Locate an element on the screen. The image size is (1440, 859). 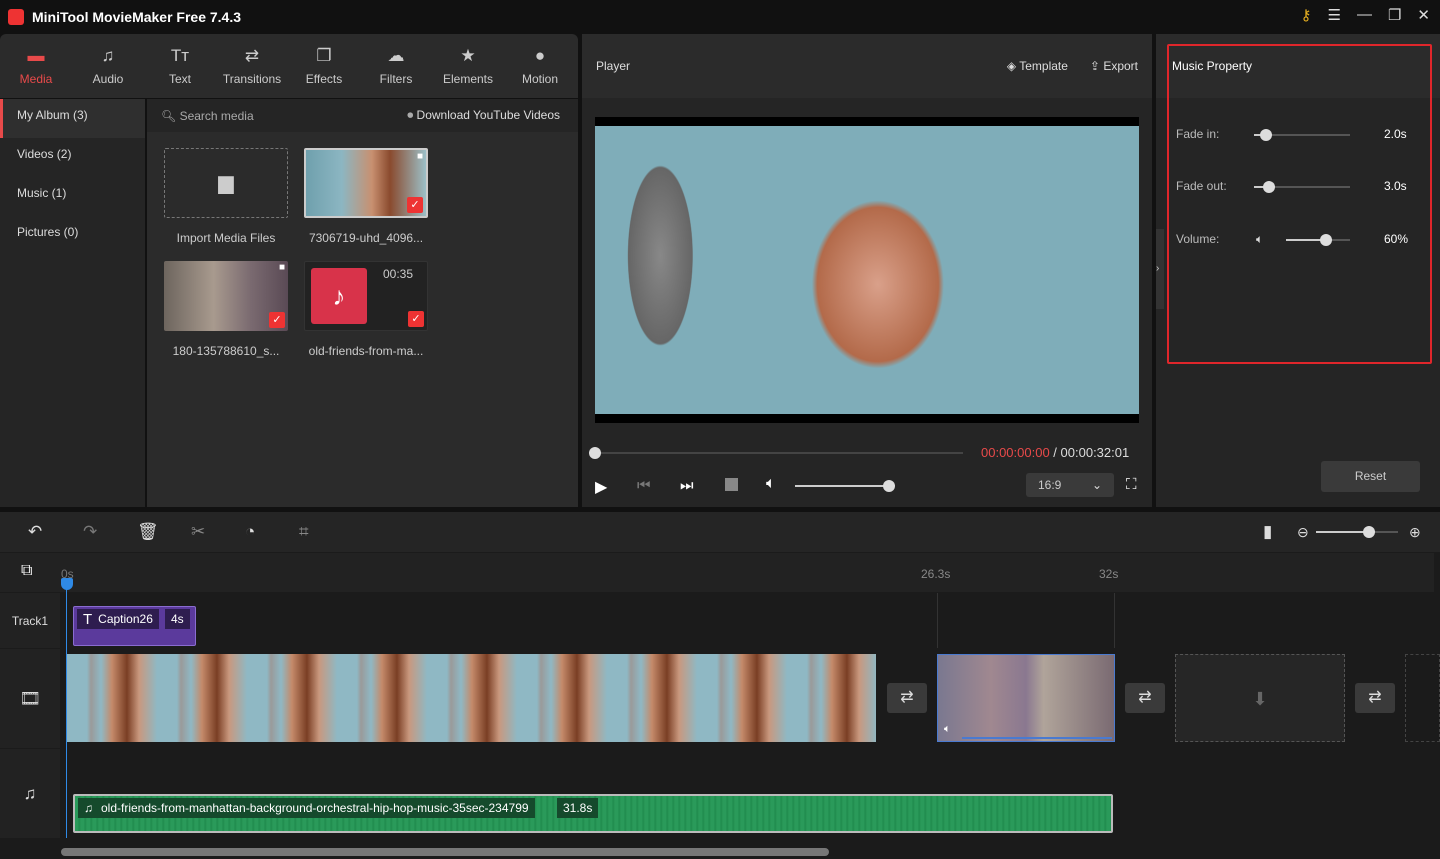
elements-icon: ★ is located at coordinates (468, 55).